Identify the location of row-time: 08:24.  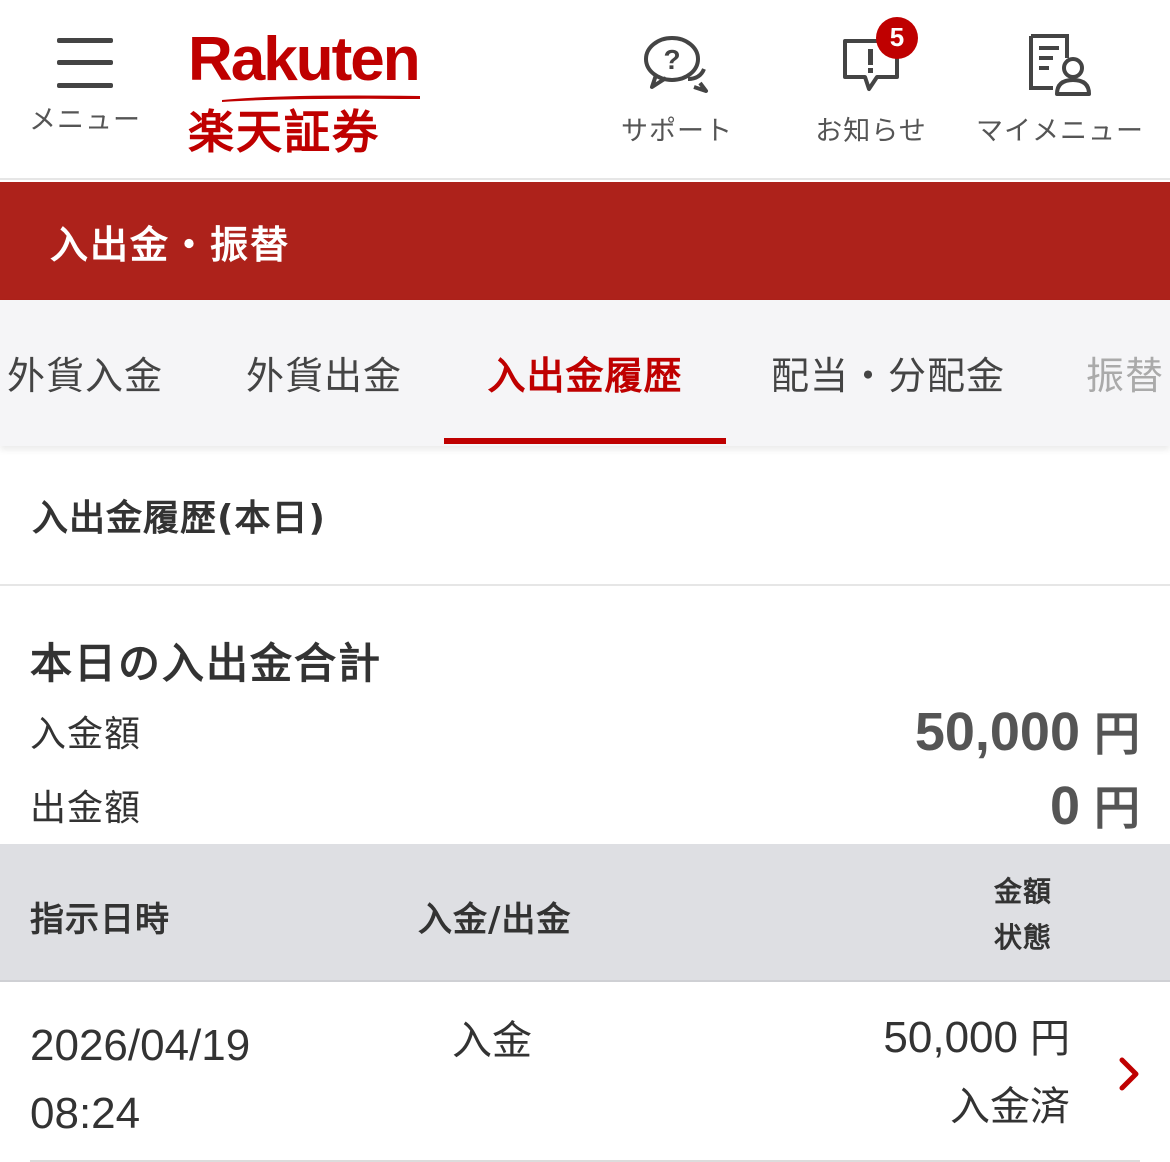
(85, 1113).